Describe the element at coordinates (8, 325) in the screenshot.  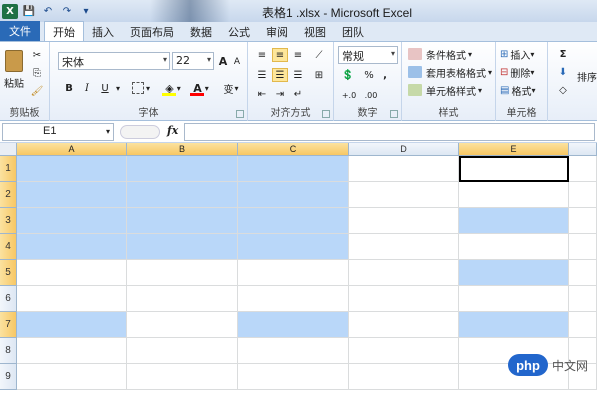
I see `row-header-7: 7` at that location.